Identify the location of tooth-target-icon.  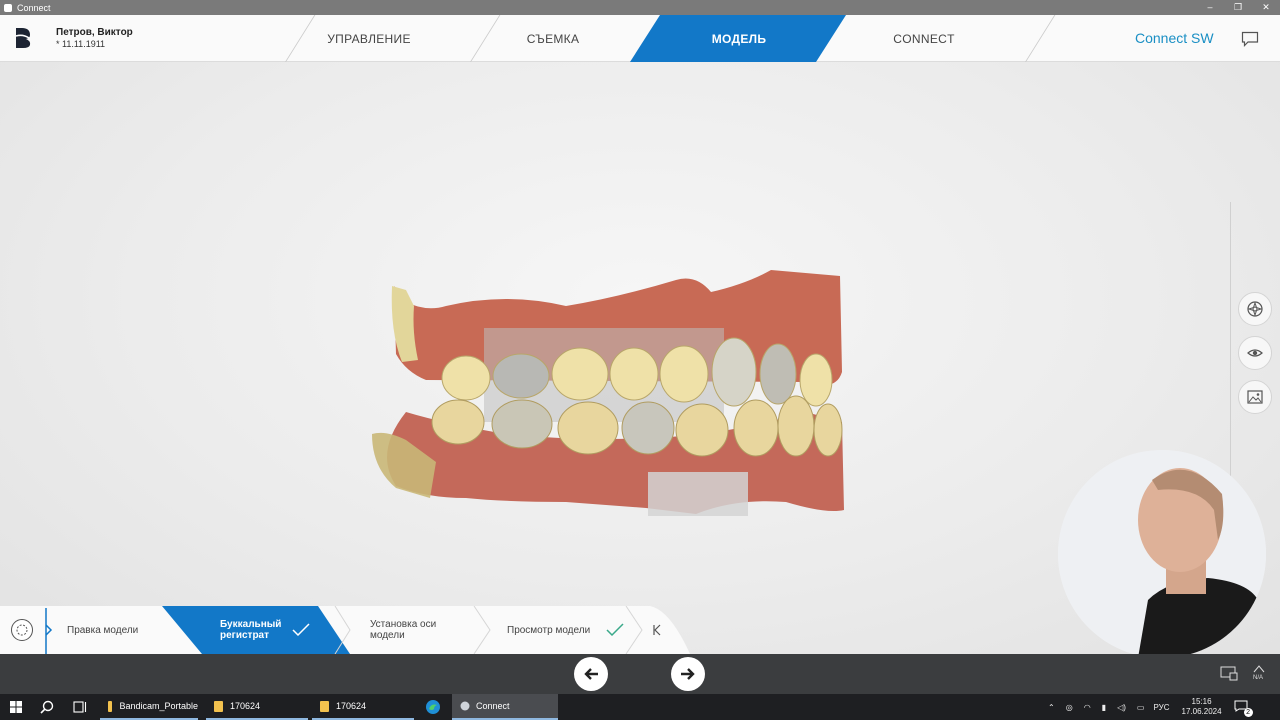
(22, 630).